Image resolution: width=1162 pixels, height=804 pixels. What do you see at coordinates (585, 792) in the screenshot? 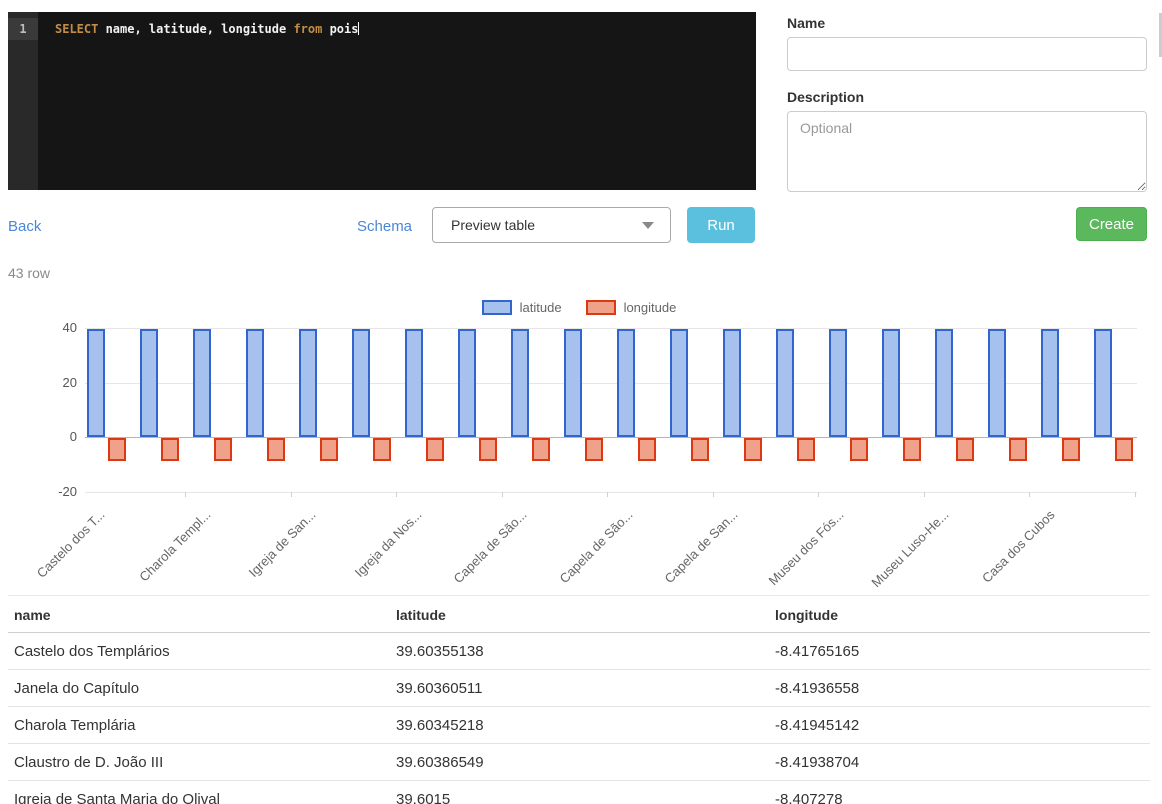
I see `table-cell: 39.6015` at bounding box center [585, 792].